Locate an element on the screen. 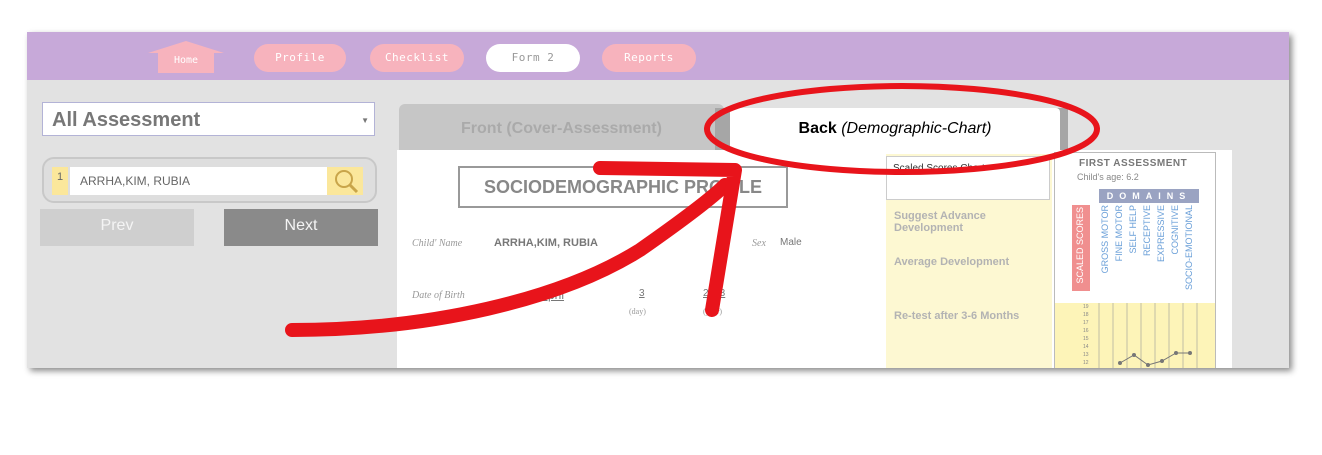 The image size is (1322, 455). tab-front: Front (Cover-Assessment) is located at coordinates (561, 127).